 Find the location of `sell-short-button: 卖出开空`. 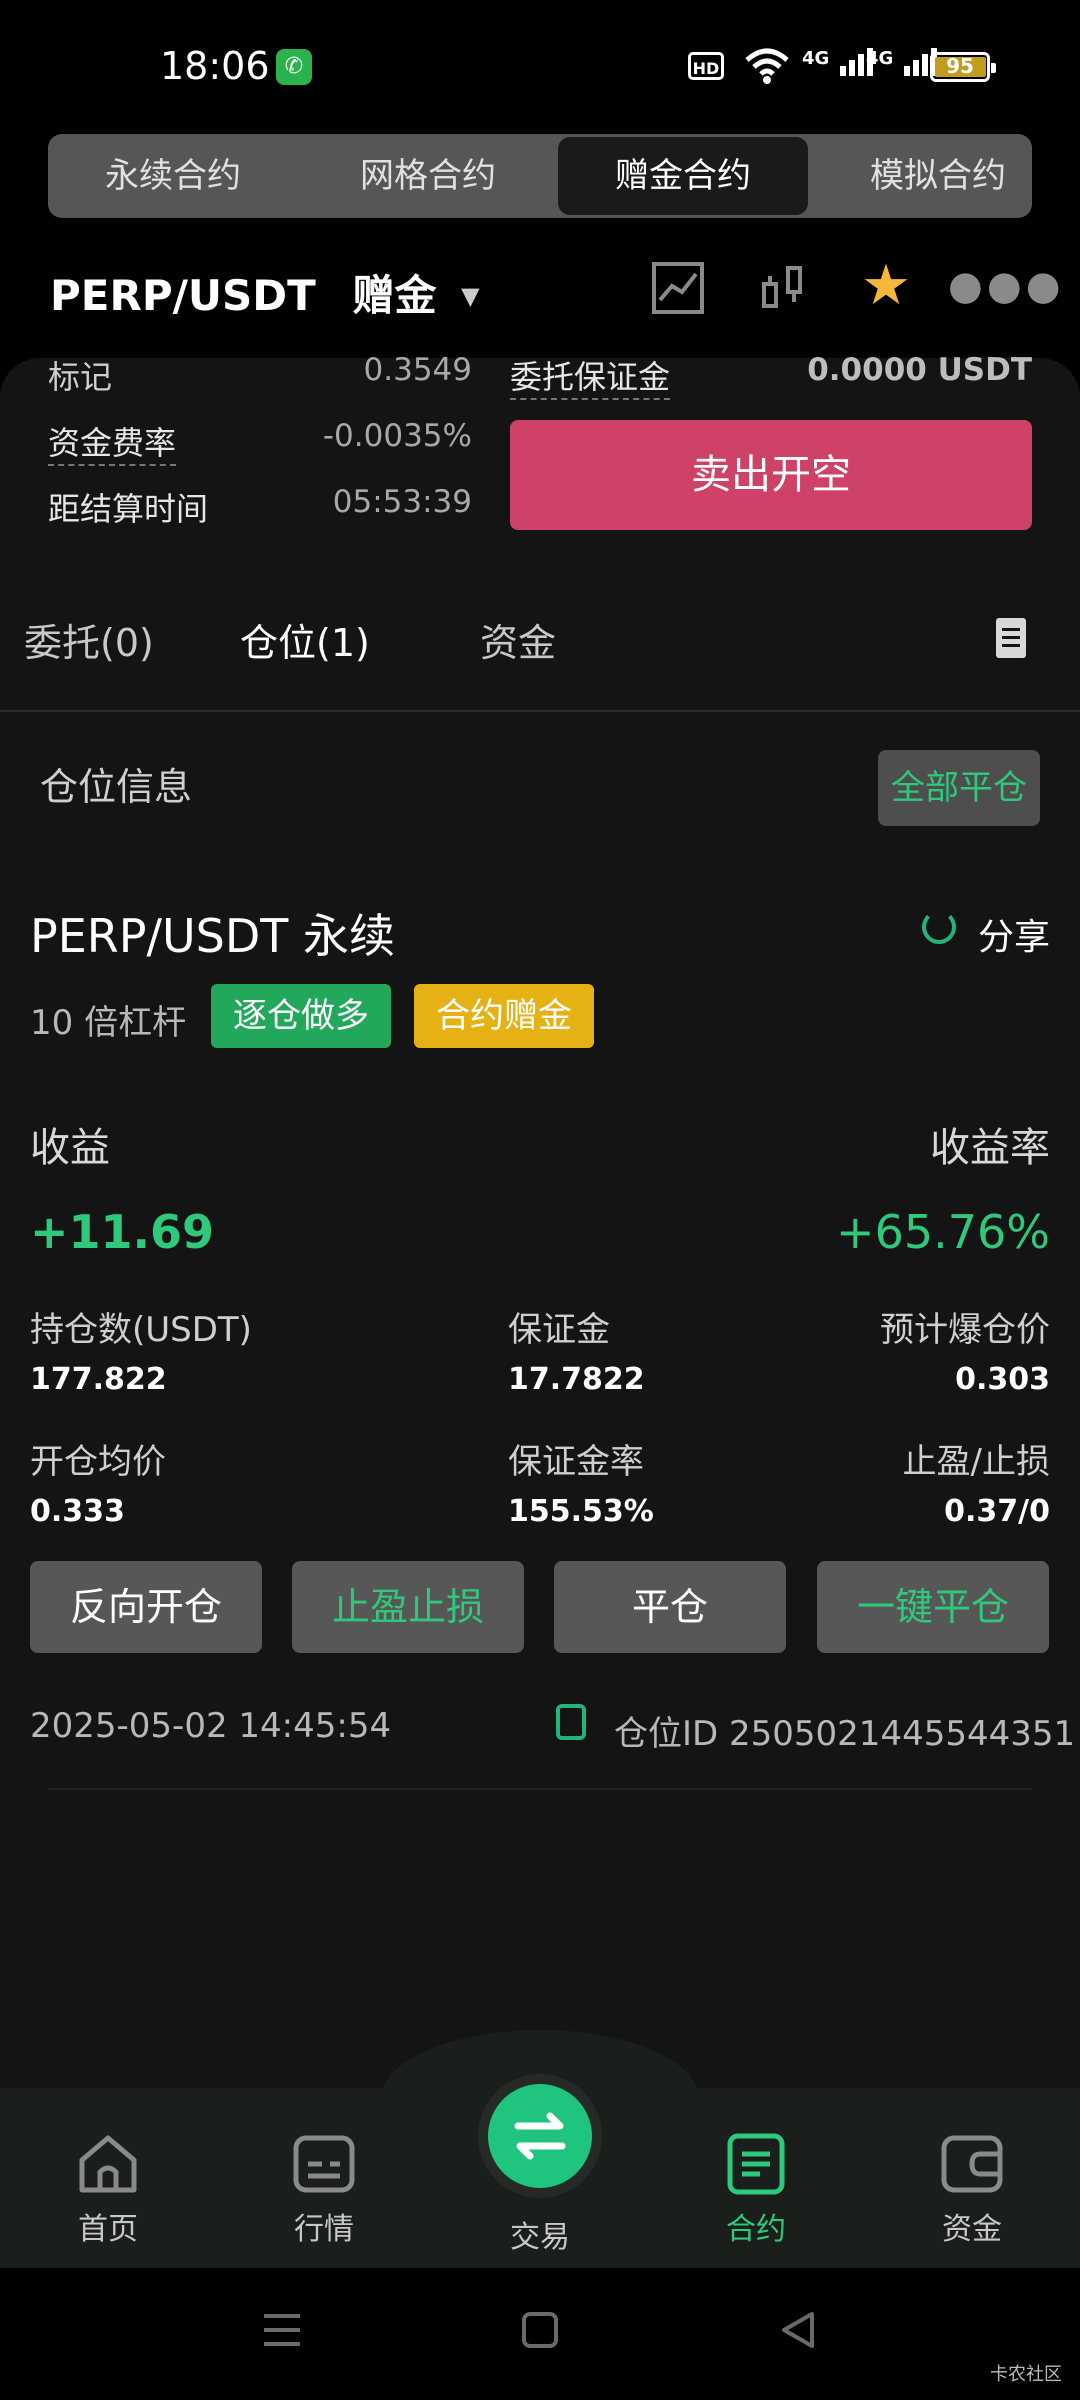

sell-short-button: 卖出开空 is located at coordinates (771, 475).